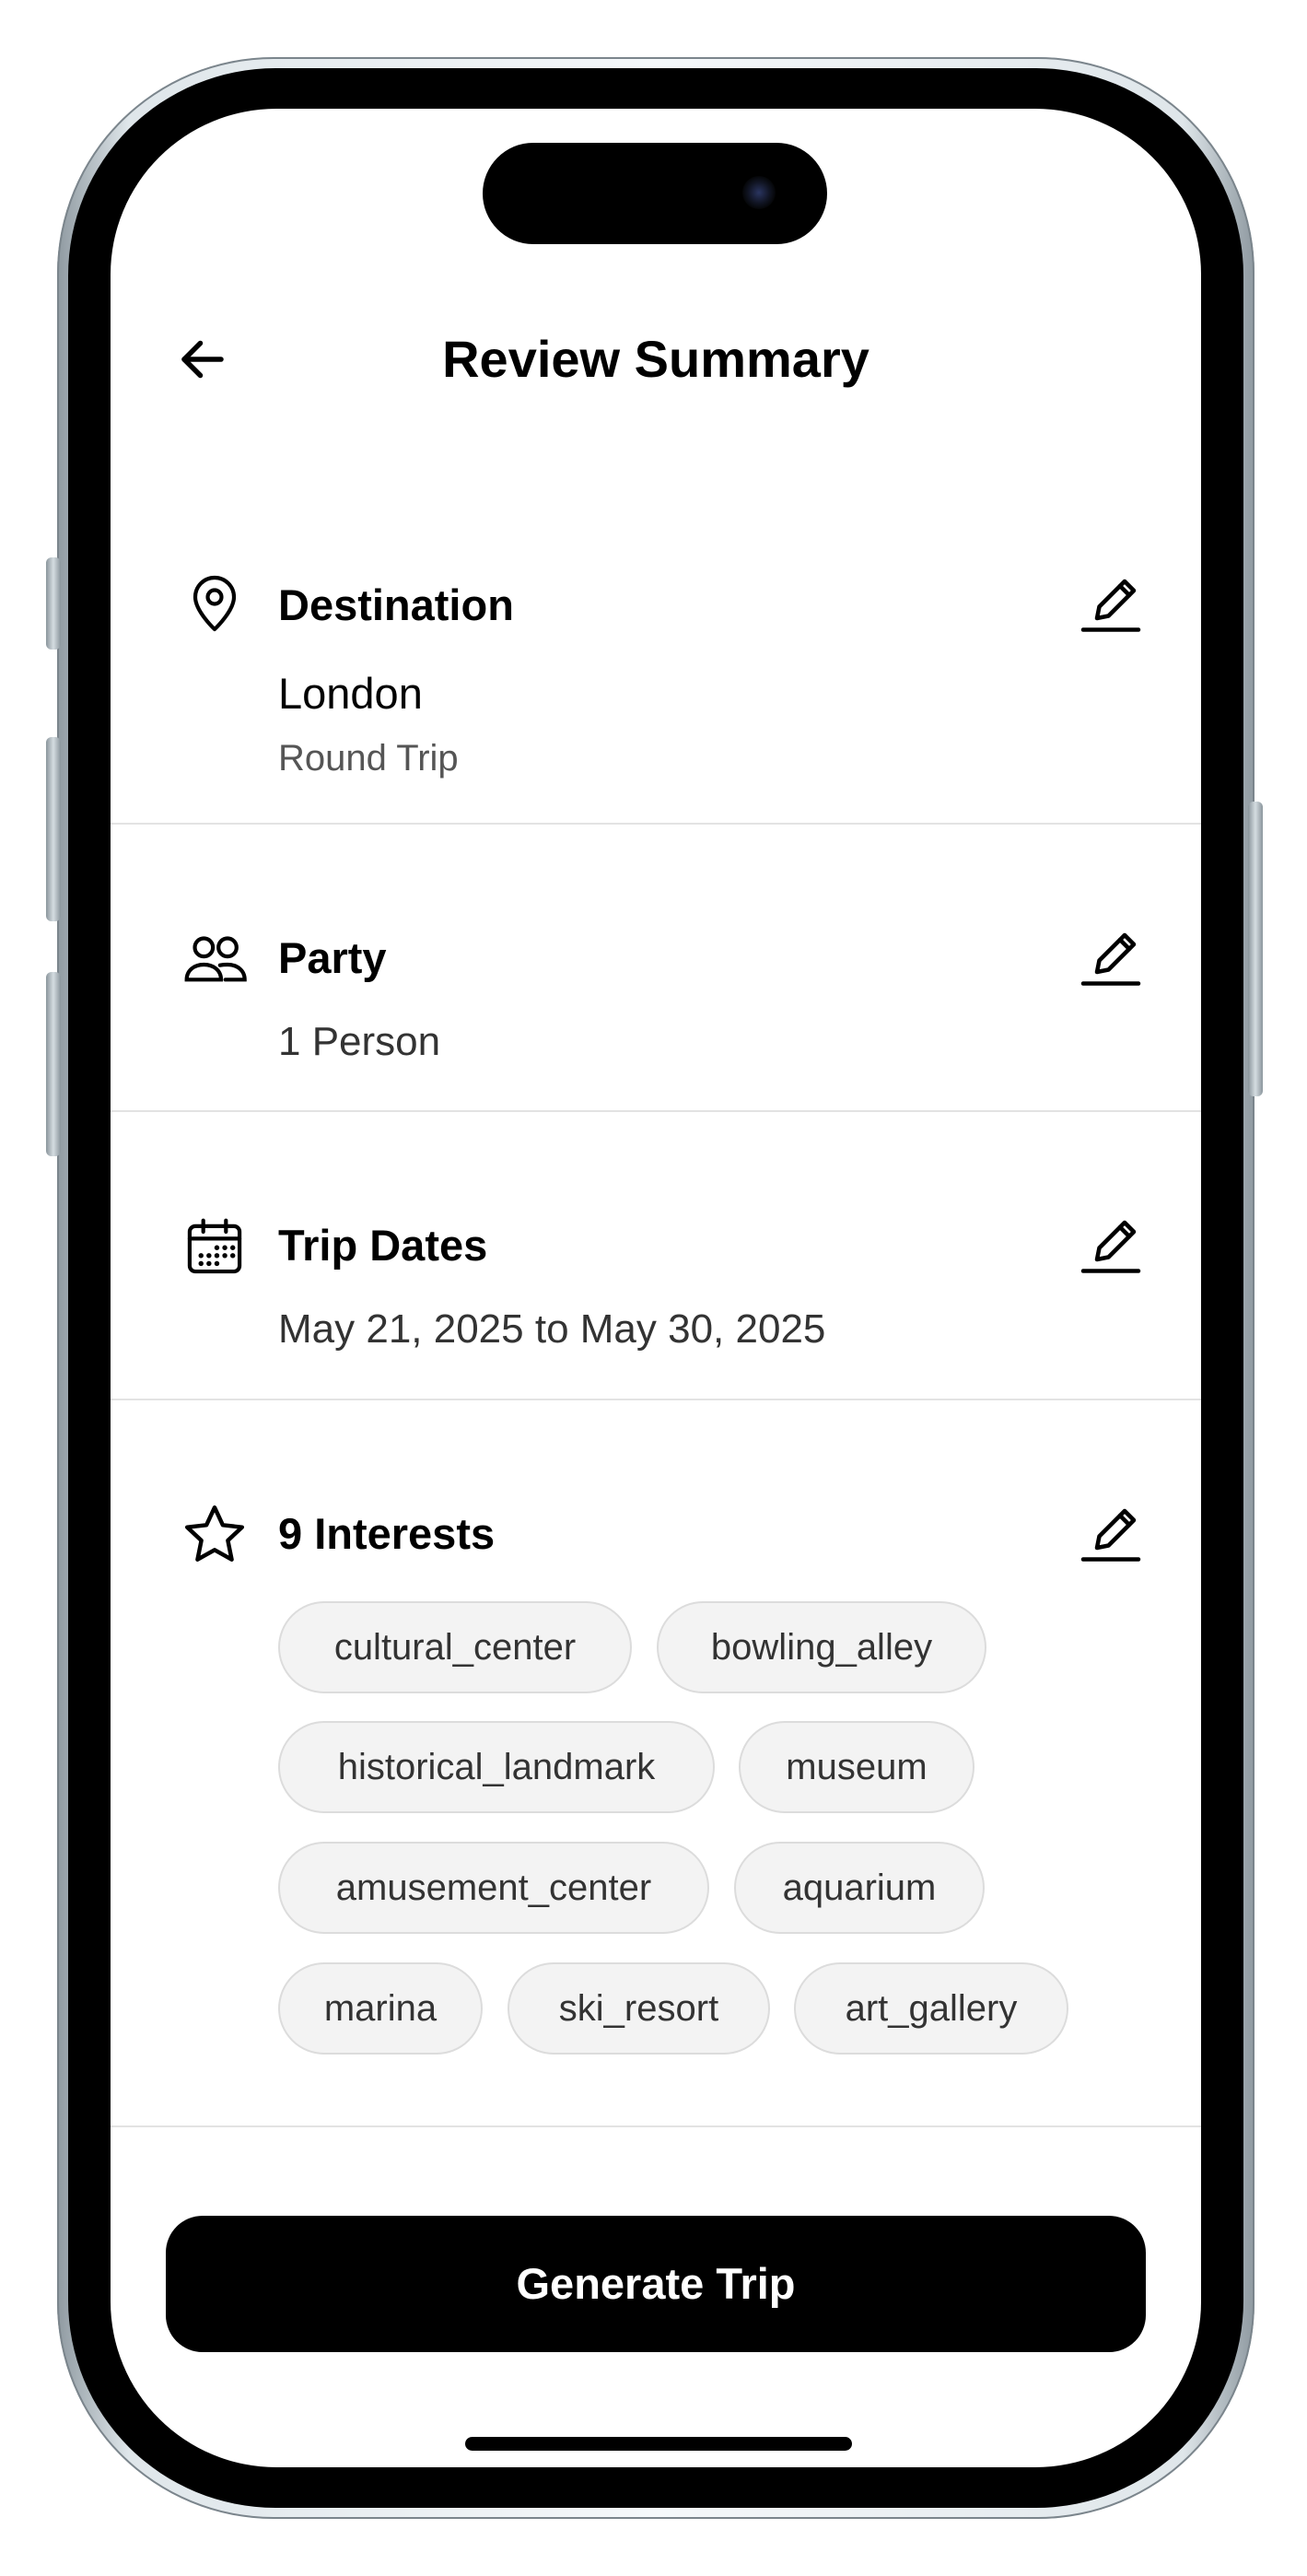  What do you see at coordinates (659, 2444) in the screenshot?
I see `home-indicator` at bounding box center [659, 2444].